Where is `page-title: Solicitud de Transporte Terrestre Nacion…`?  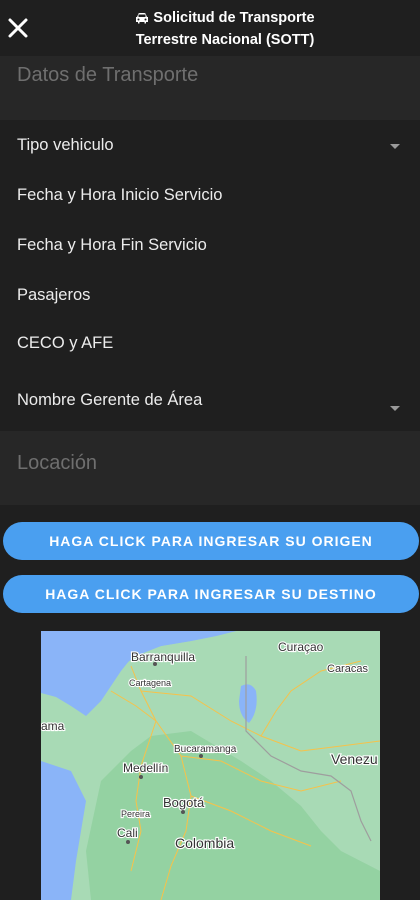 page-title: Solicitud de Transporte Terrestre Nacion… is located at coordinates (225, 29).